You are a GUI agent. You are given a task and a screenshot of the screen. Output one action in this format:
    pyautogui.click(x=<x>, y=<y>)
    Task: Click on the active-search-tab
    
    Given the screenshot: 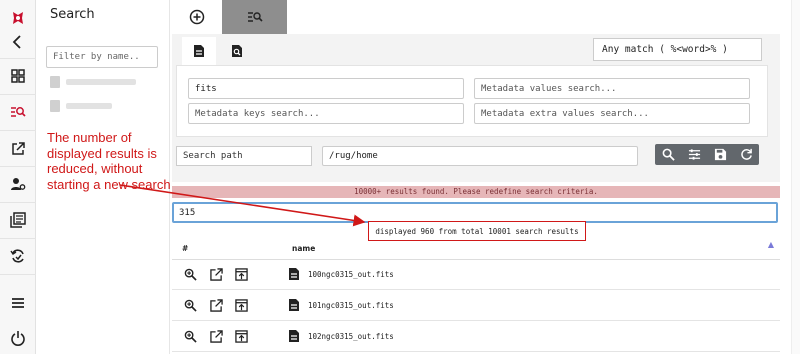 What is the action you would take?
    pyautogui.click(x=254, y=17)
    